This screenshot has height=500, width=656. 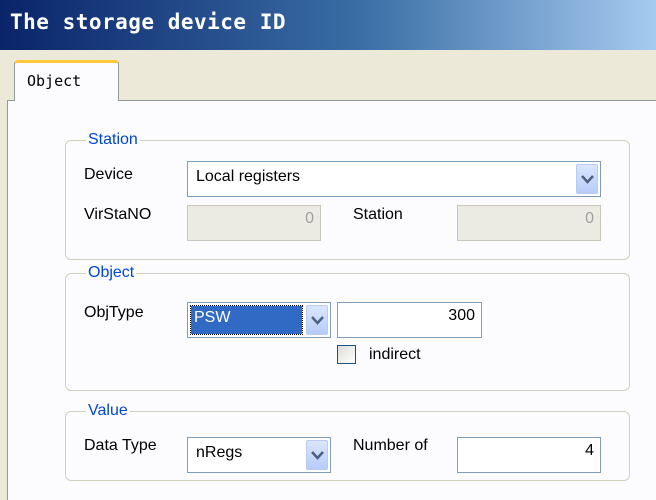 What do you see at coordinates (118, 214) in the screenshot?
I see `virstano-label: VirStaNO` at bounding box center [118, 214].